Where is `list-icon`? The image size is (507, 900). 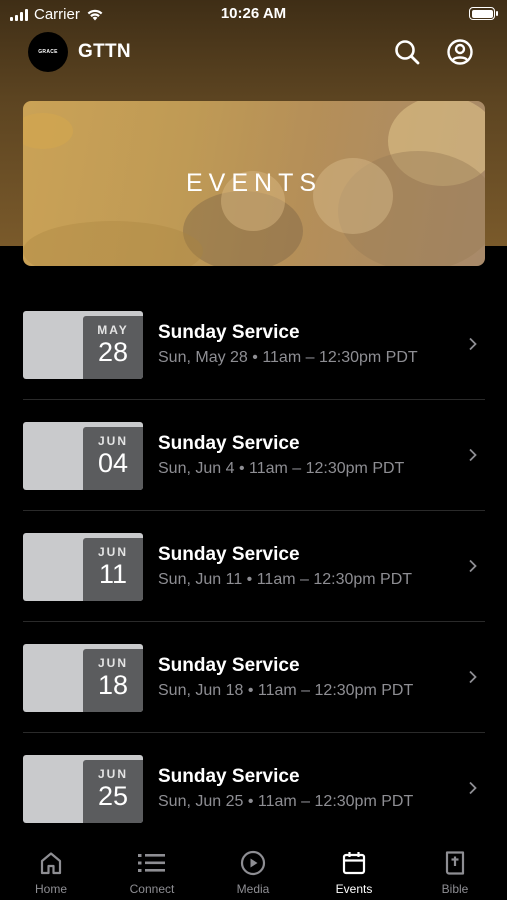 list-icon is located at coordinates (151, 863).